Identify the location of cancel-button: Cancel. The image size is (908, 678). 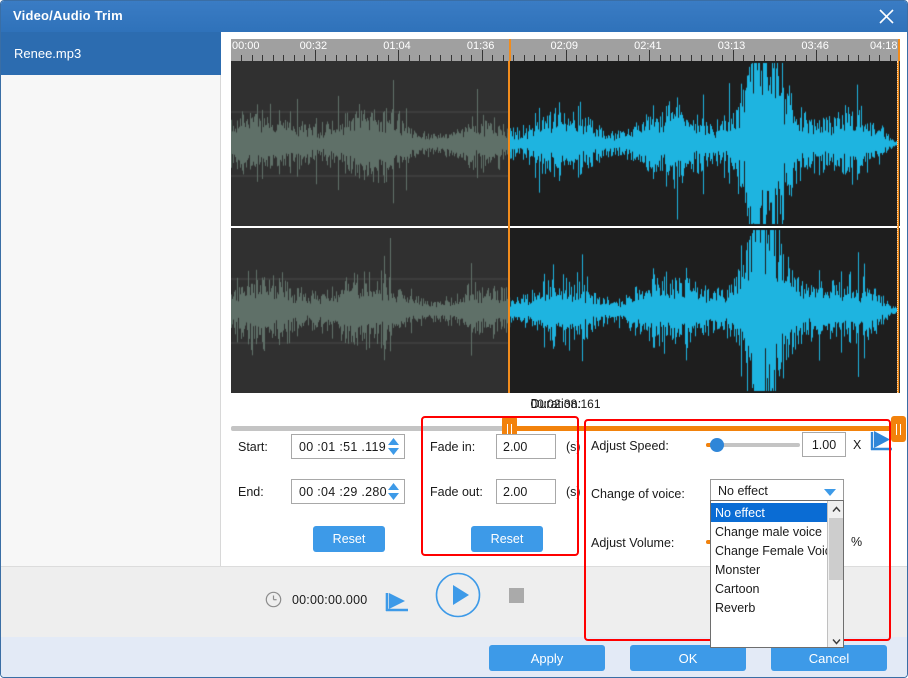
(829, 658).